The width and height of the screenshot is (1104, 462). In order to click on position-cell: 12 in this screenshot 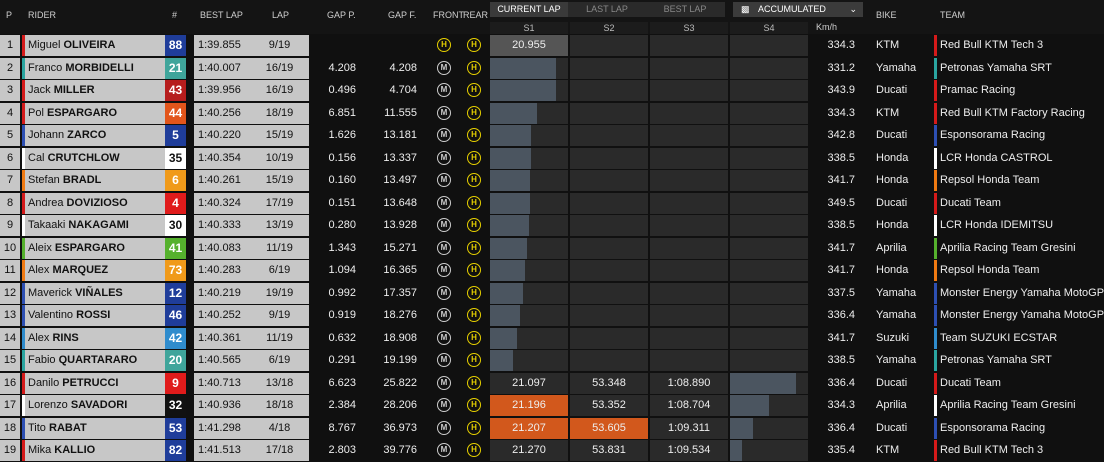, I will do `click(10, 293)`.